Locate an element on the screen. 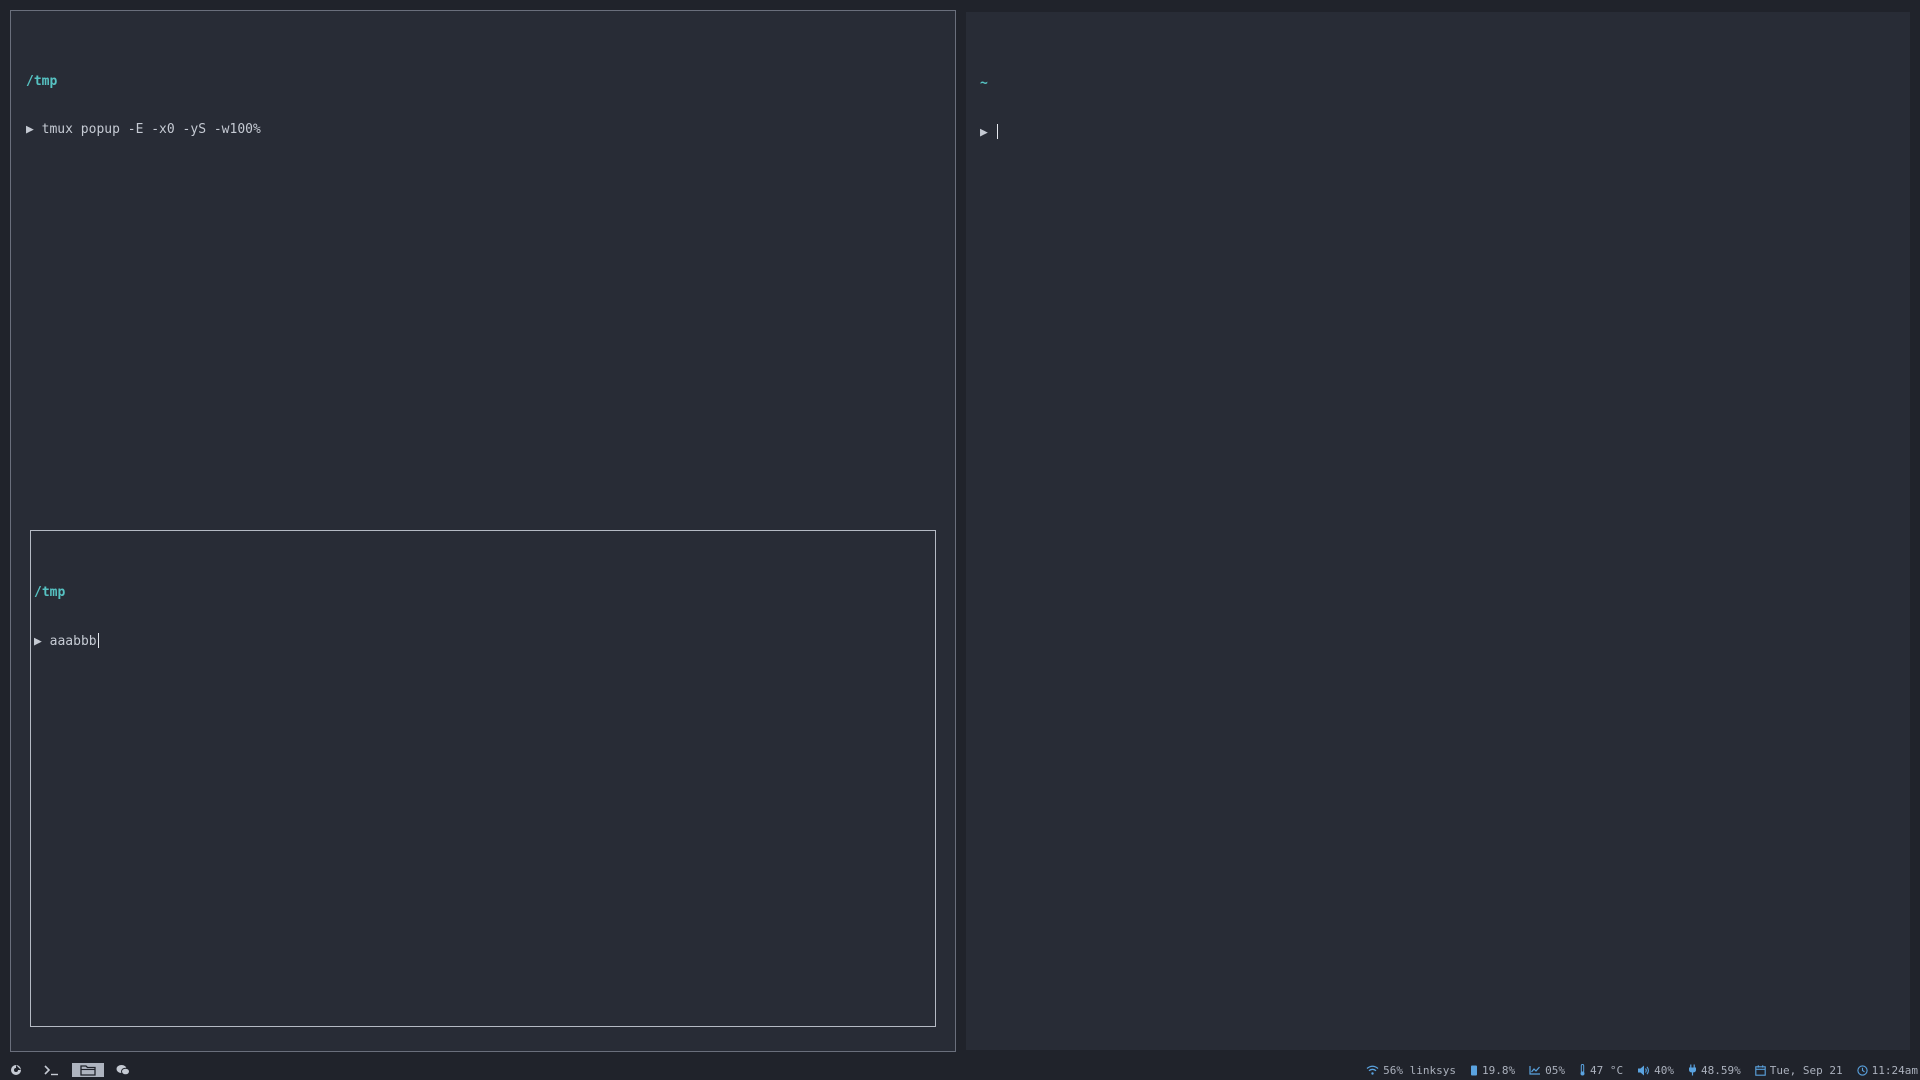  workspace-chat is located at coordinates (123, 1070).